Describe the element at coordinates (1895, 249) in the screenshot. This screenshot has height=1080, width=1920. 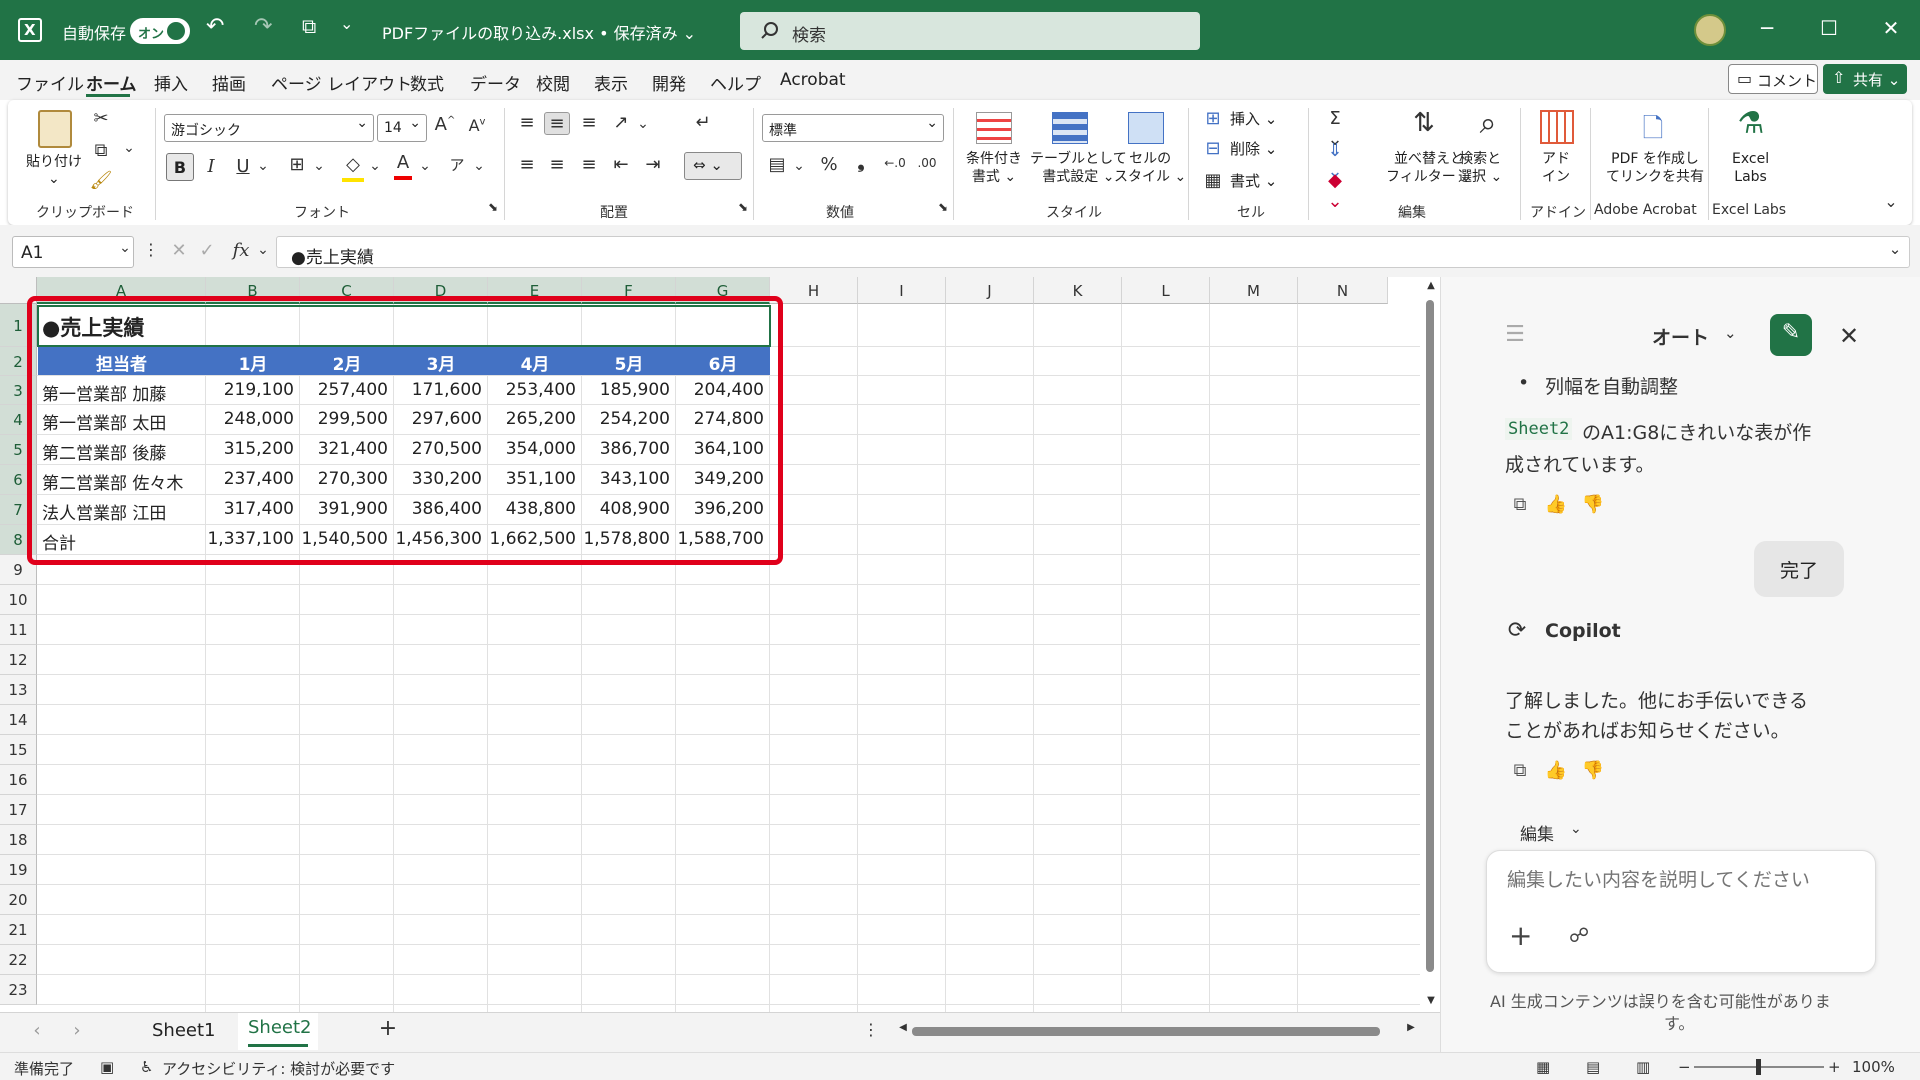
I see `formula-expand-icon: ⌄` at that location.